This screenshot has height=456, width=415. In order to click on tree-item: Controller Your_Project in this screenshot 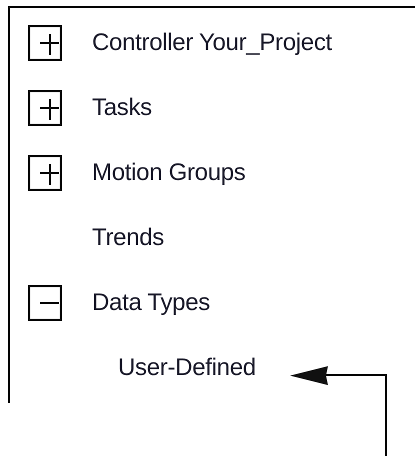, I will do `click(212, 43)`.